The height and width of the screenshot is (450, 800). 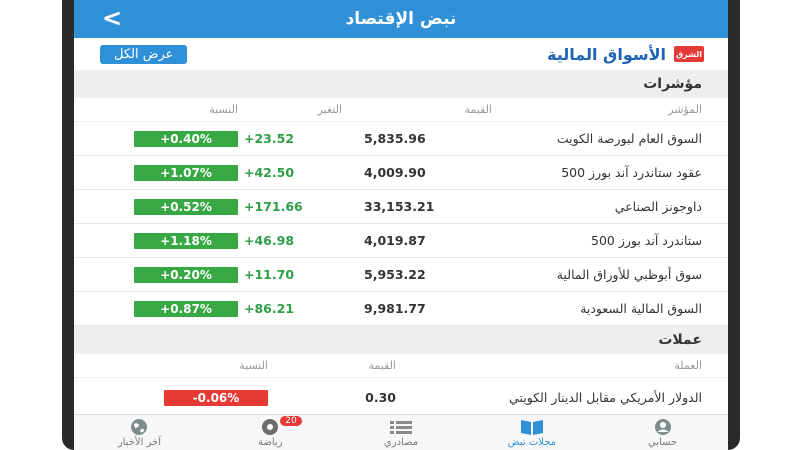 What do you see at coordinates (270, 442) in the screenshot?
I see `tab-label: رياضة` at bounding box center [270, 442].